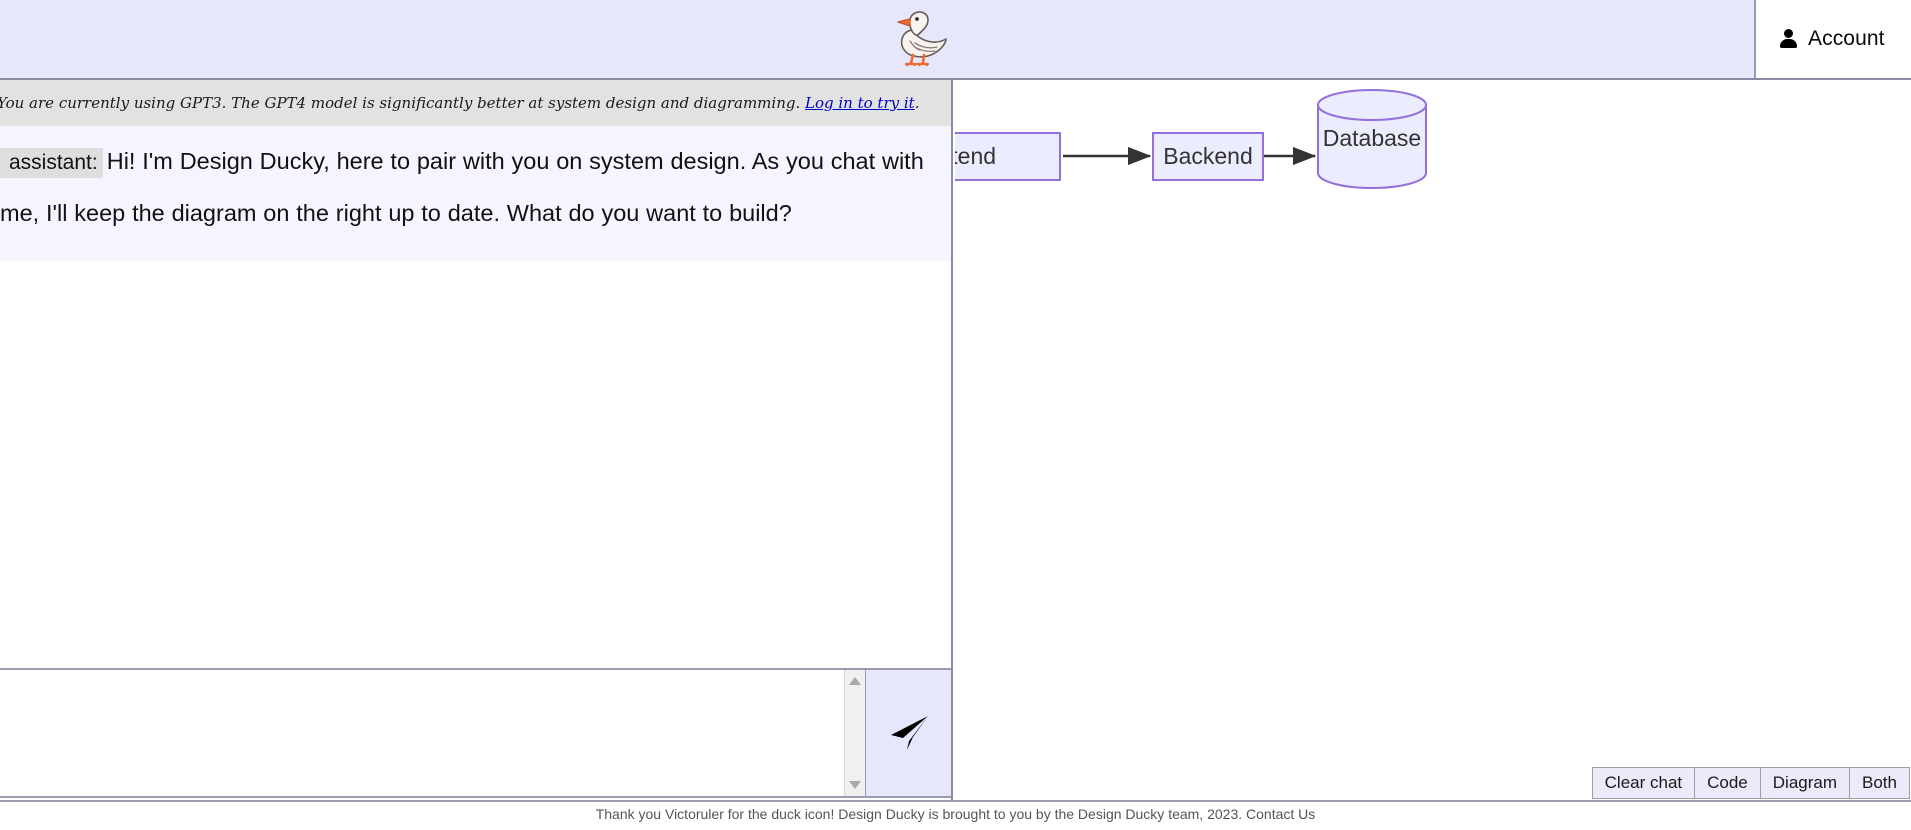 This screenshot has width=1911, height=830. What do you see at coordinates (1727, 783) in the screenshot?
I see `code-view-button: Code` at bounding box center [1727, 783].